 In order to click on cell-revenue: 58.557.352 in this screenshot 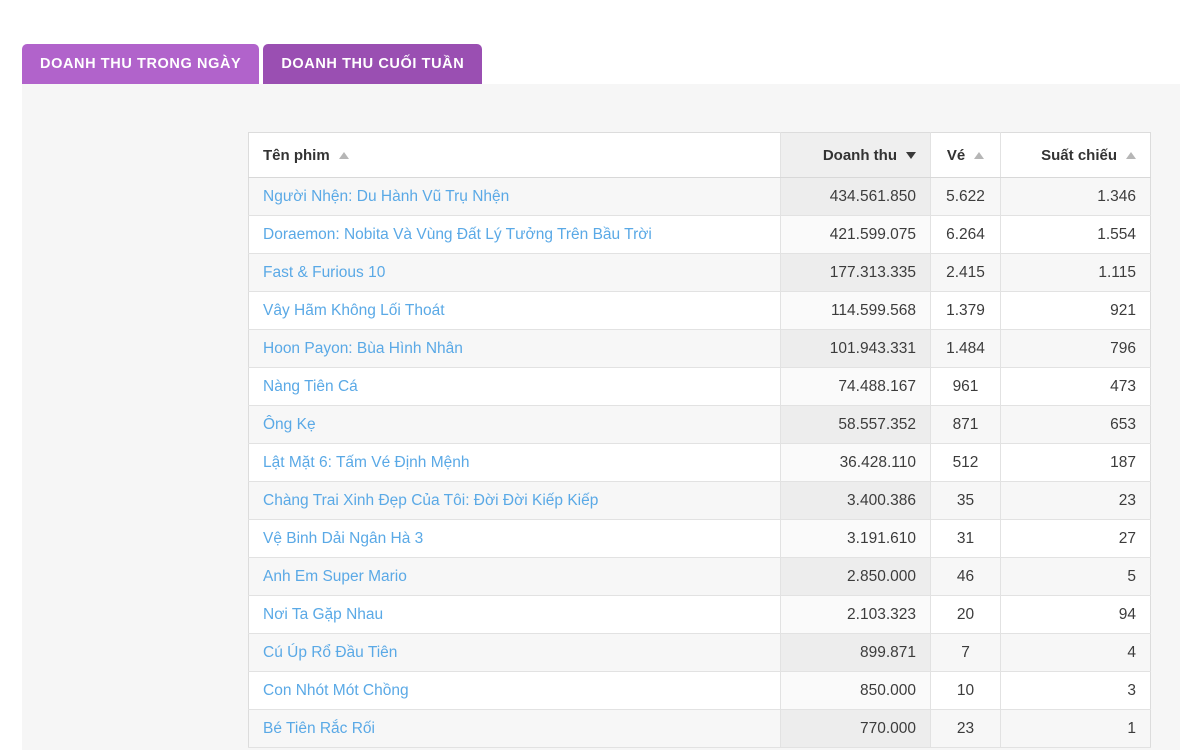, I will do `click(855, 424)`.